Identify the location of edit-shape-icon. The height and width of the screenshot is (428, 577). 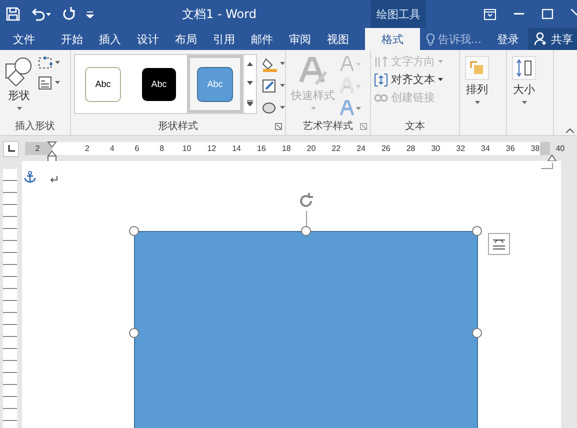
(49, 63).